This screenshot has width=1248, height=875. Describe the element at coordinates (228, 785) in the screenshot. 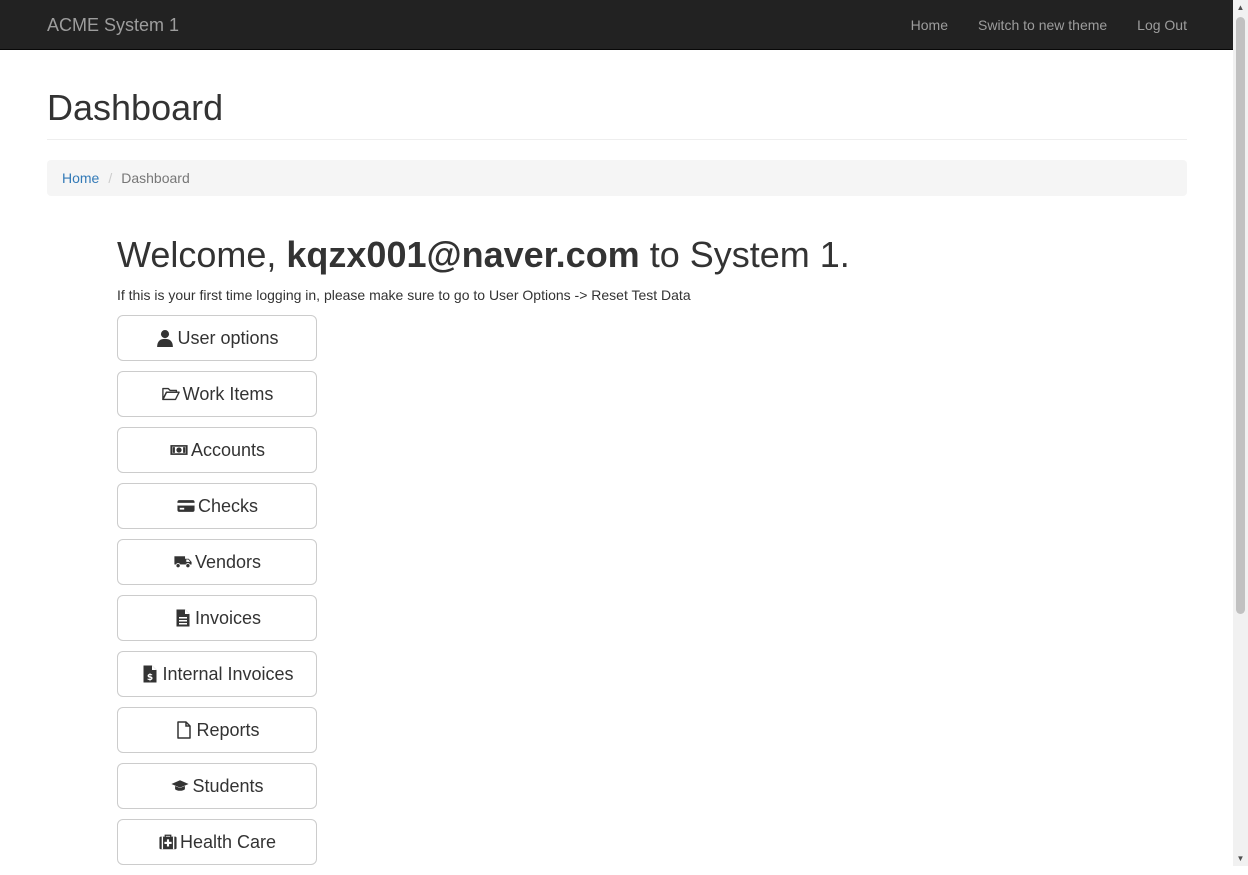

I see `students-label: Students` at that location.